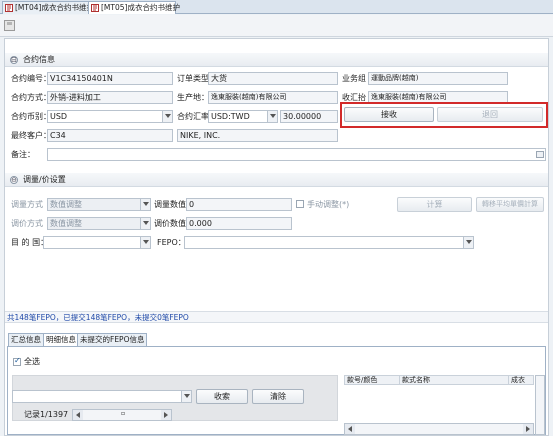 This screenshot has height=436, width=553. Describe the element at coordinates (276, 26) in the screenshot. I see `toolbar` at that location.